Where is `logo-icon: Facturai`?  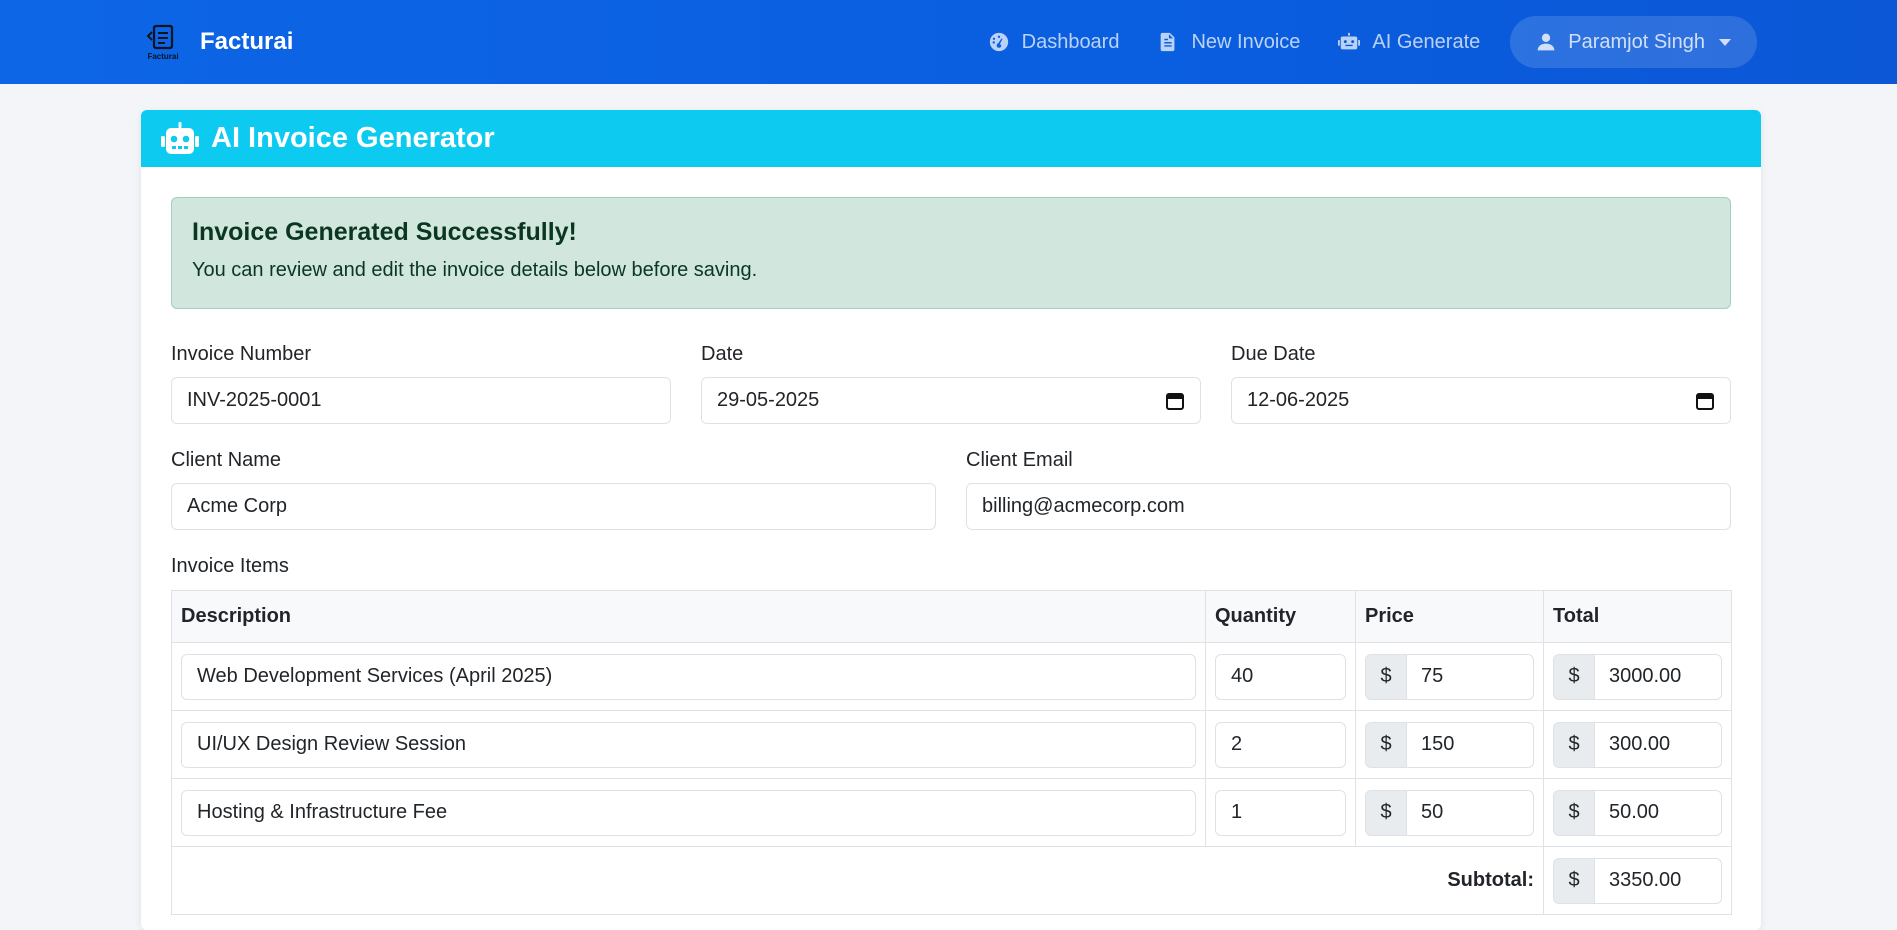 logo-icon: Facturai is located at coordinates (163, 42).